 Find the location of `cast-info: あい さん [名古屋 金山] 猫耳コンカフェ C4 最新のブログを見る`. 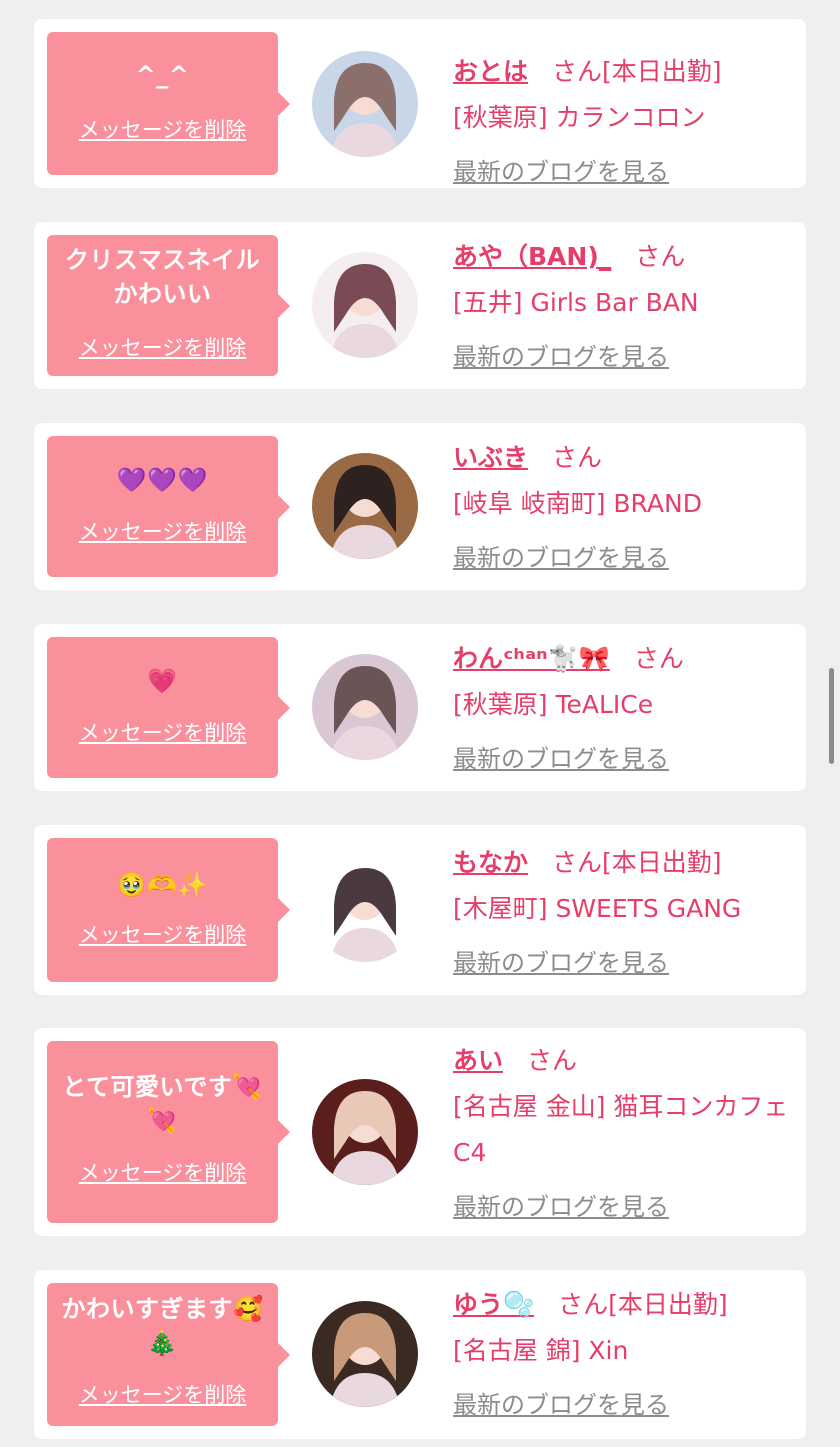

cast-info: あい さん [名古屋 金山] 猫耳コンカフェ C4 最新のブログを見る is located at coordinates (625, 1134).